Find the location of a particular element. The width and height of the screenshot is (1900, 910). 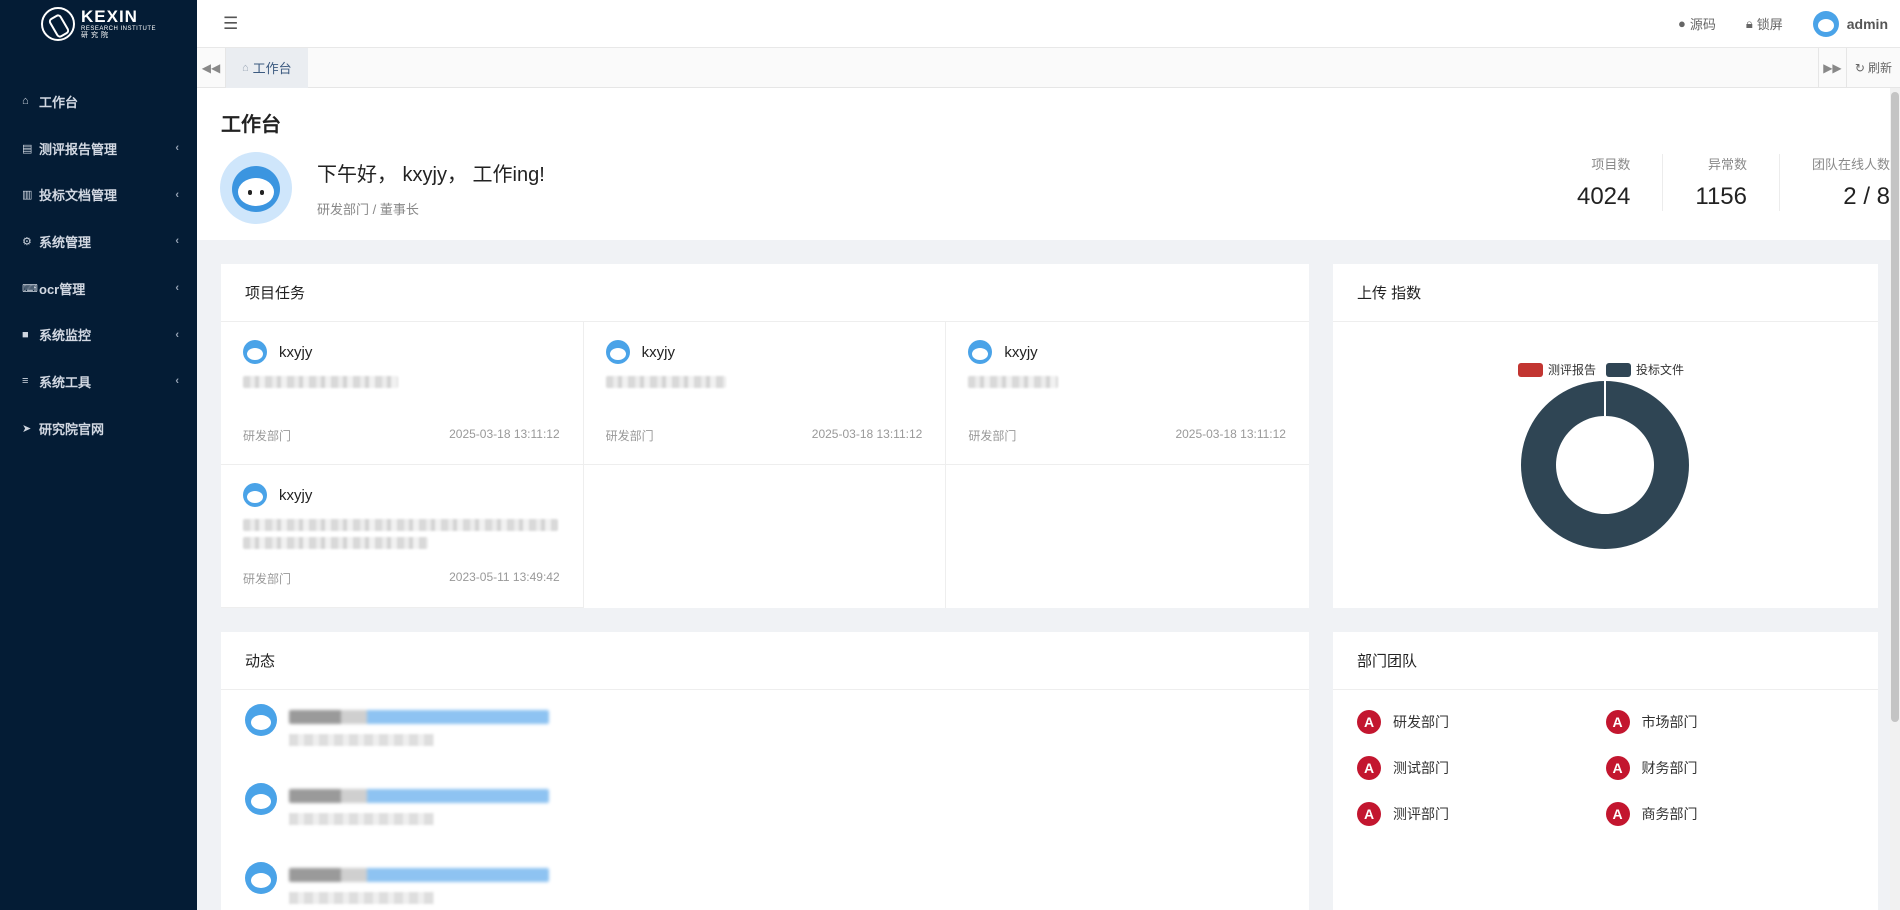

sidebar-item-workbench: ⌂ 工作台 is located at coordinates (98, 101).